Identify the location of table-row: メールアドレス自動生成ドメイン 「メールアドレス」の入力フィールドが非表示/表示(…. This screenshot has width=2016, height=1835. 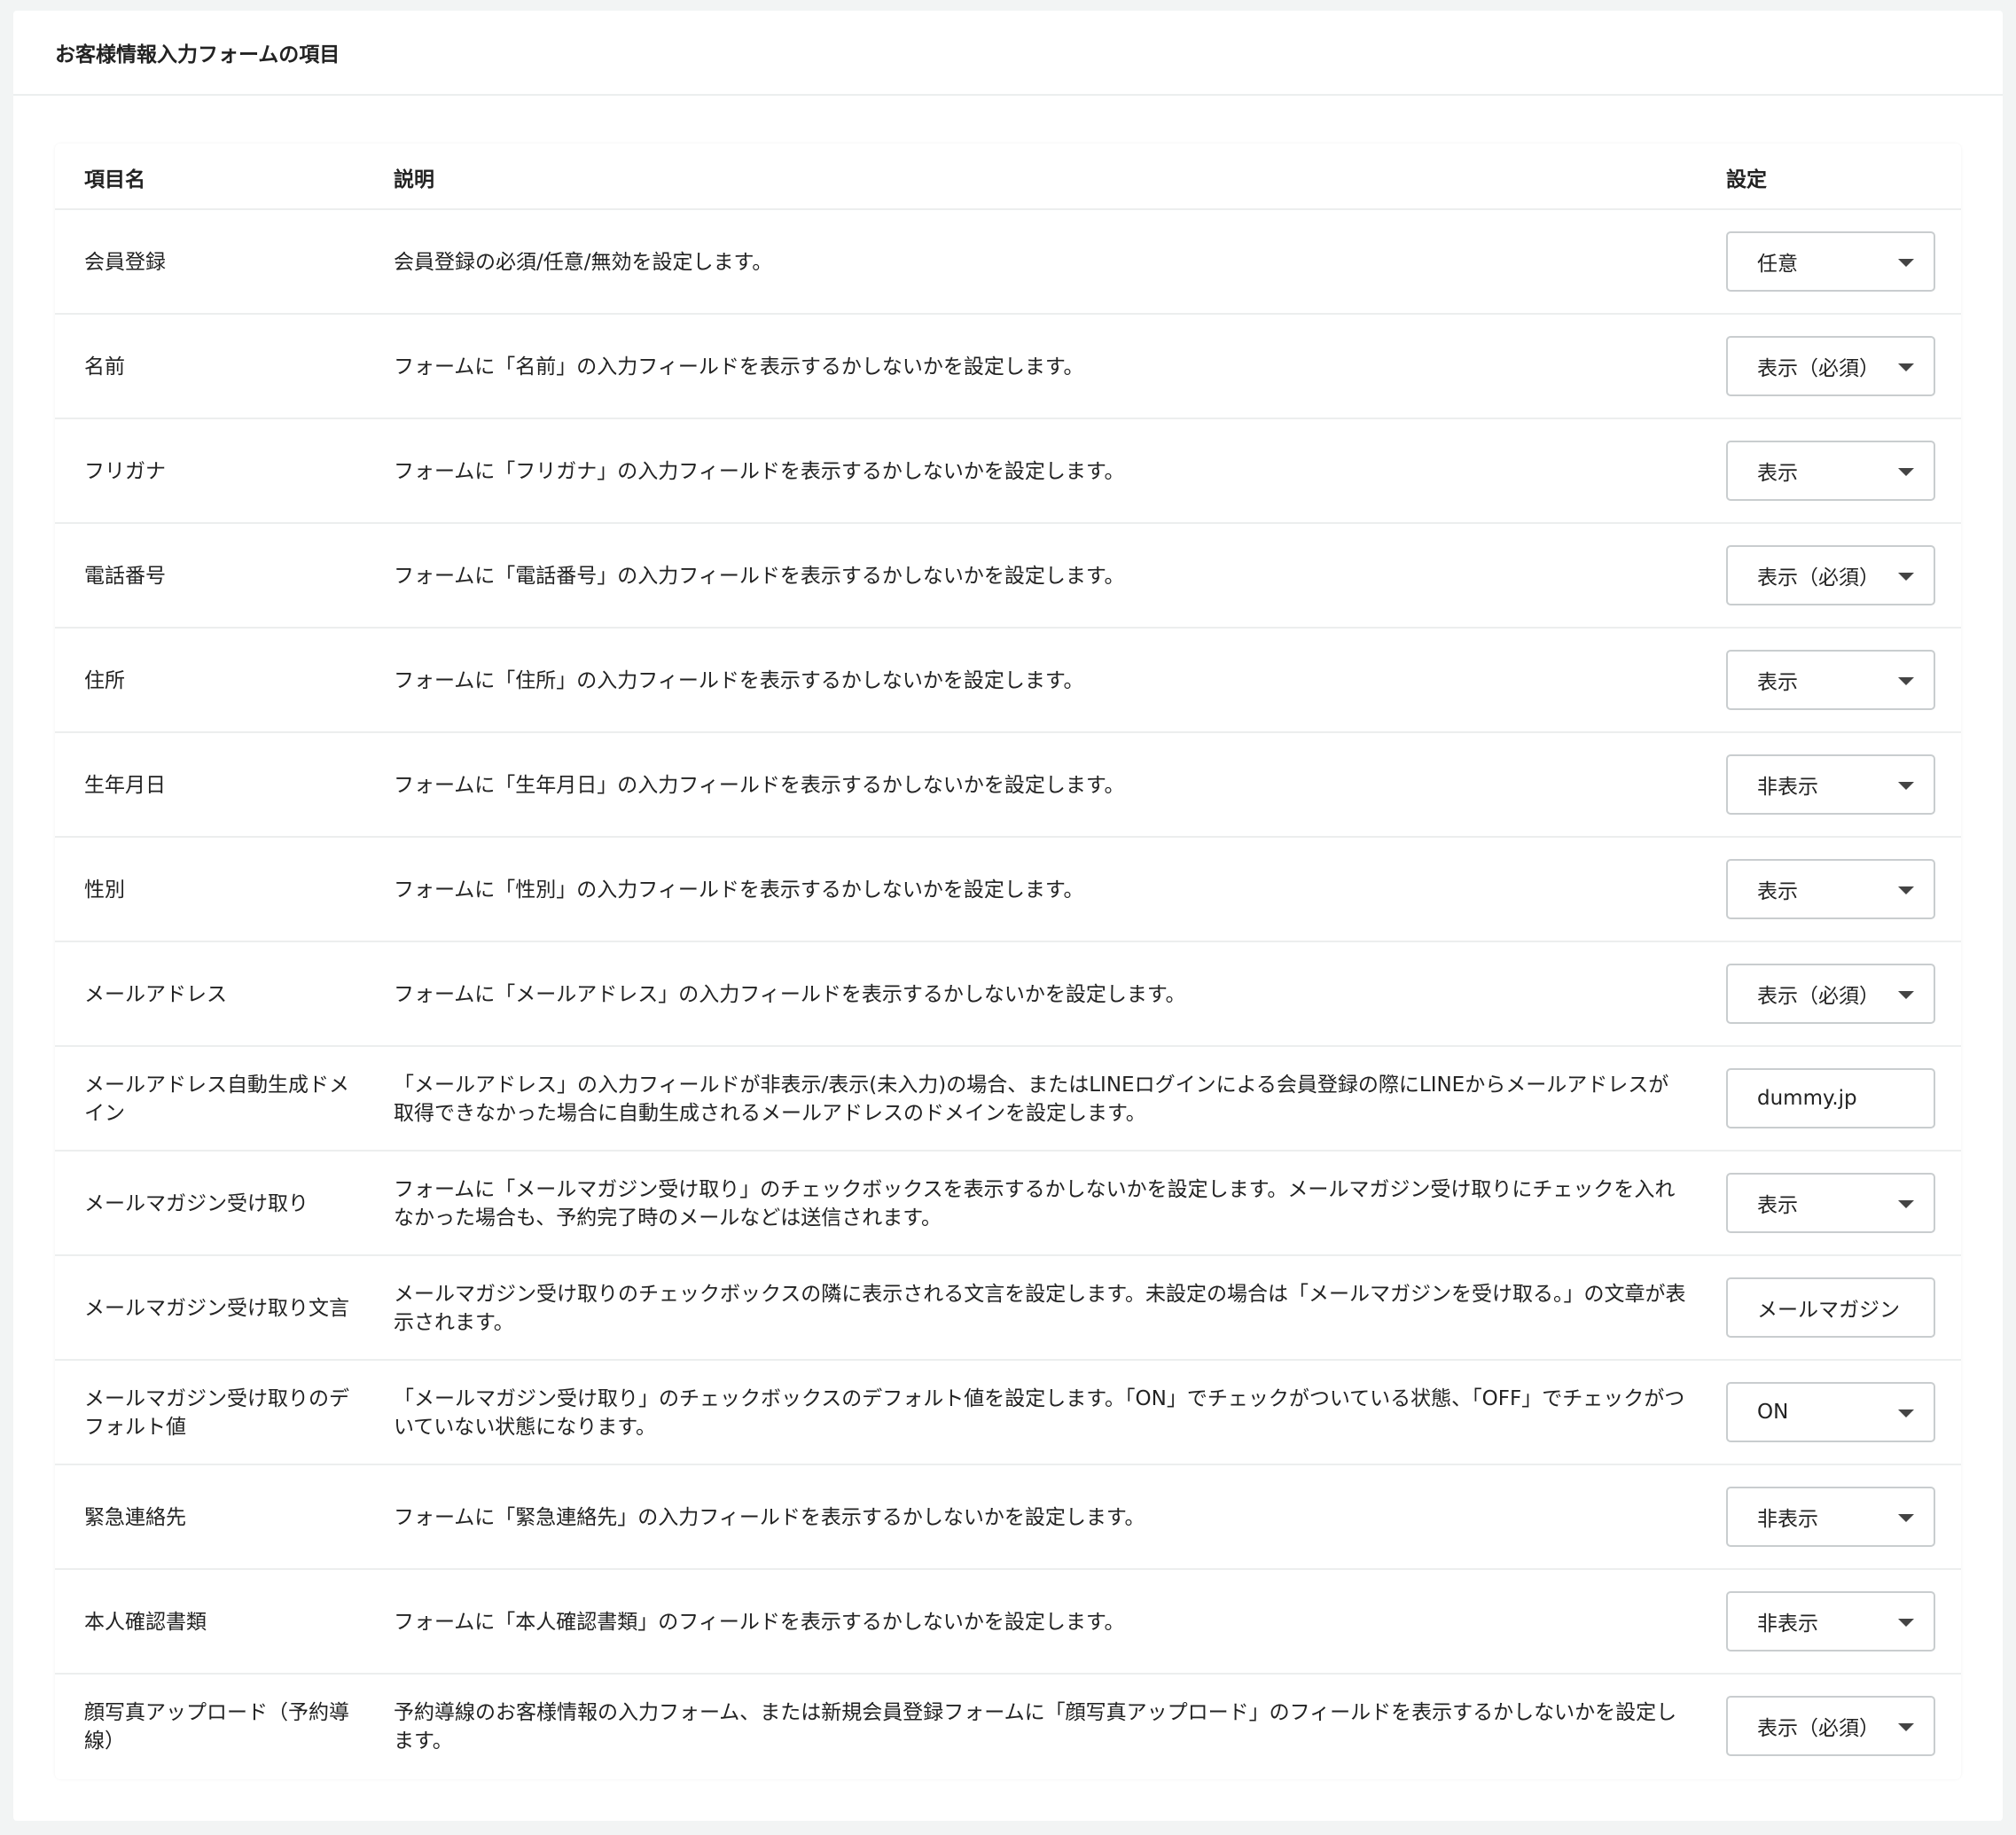
(1008, 1100).